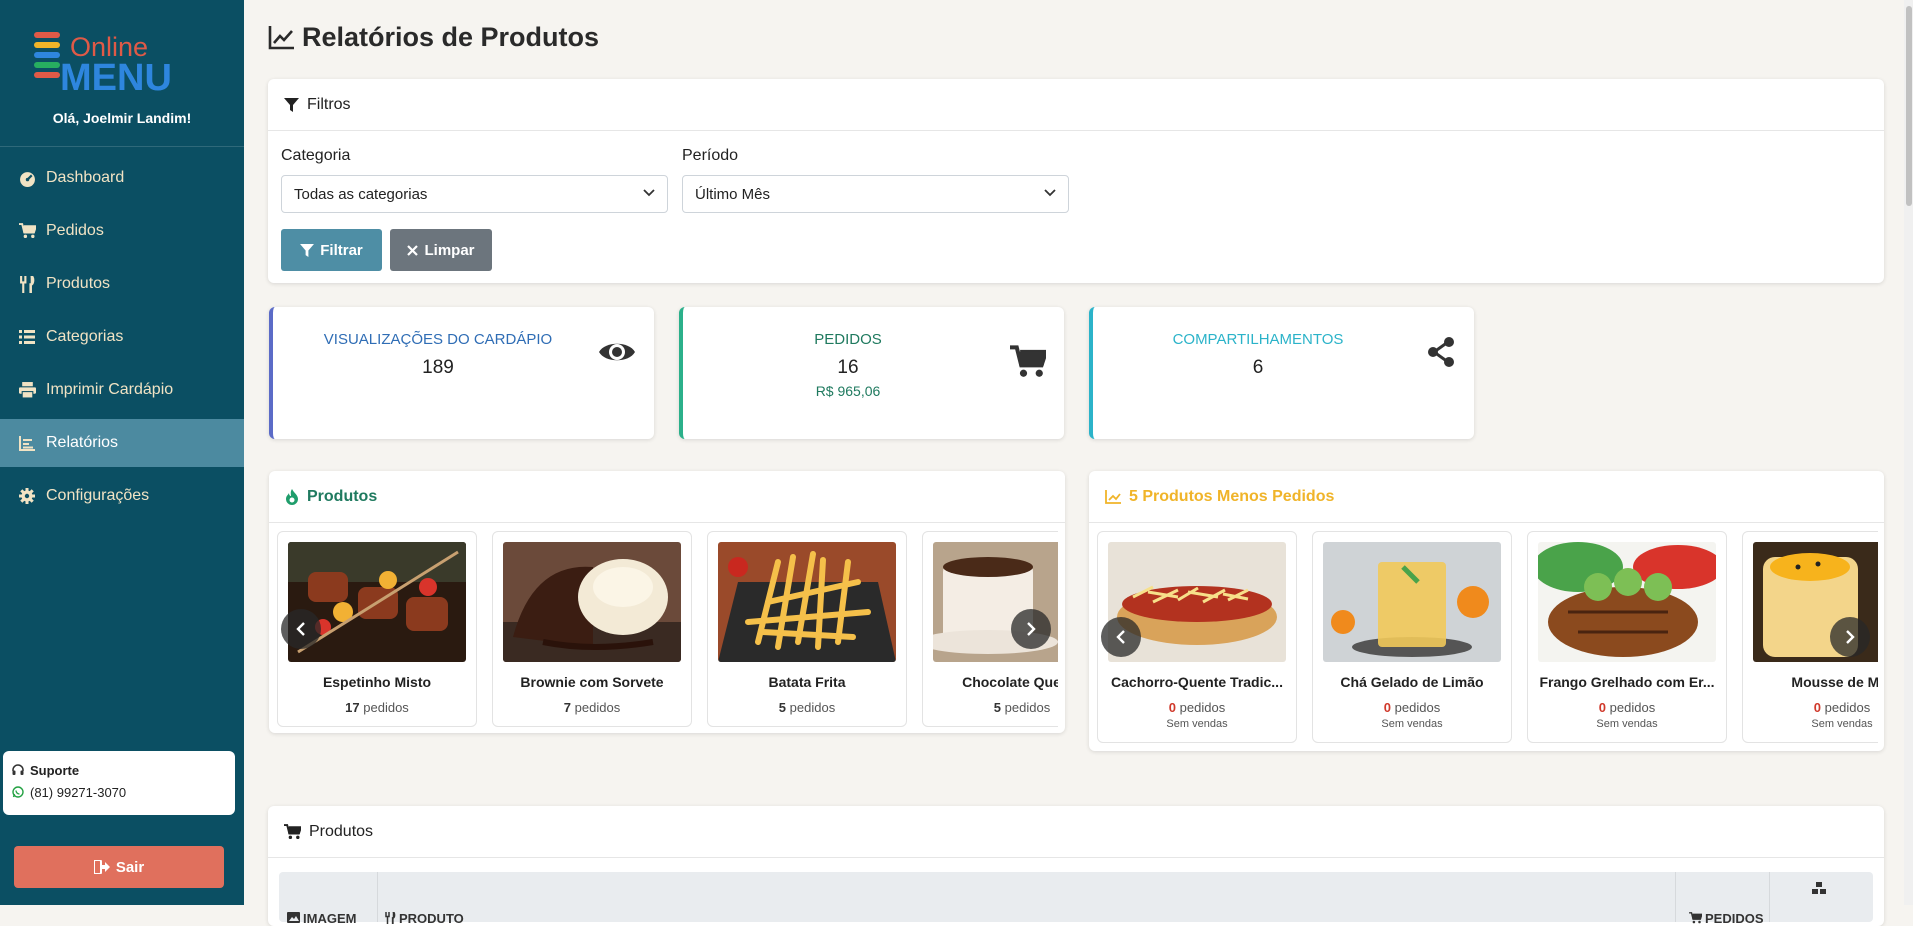 Image resolution: width=1913 pixels, height=926 pixels. Describe the element at coordinates (1076, 832) in the screenshot. I see `products-table-header: Produtos` at that location.